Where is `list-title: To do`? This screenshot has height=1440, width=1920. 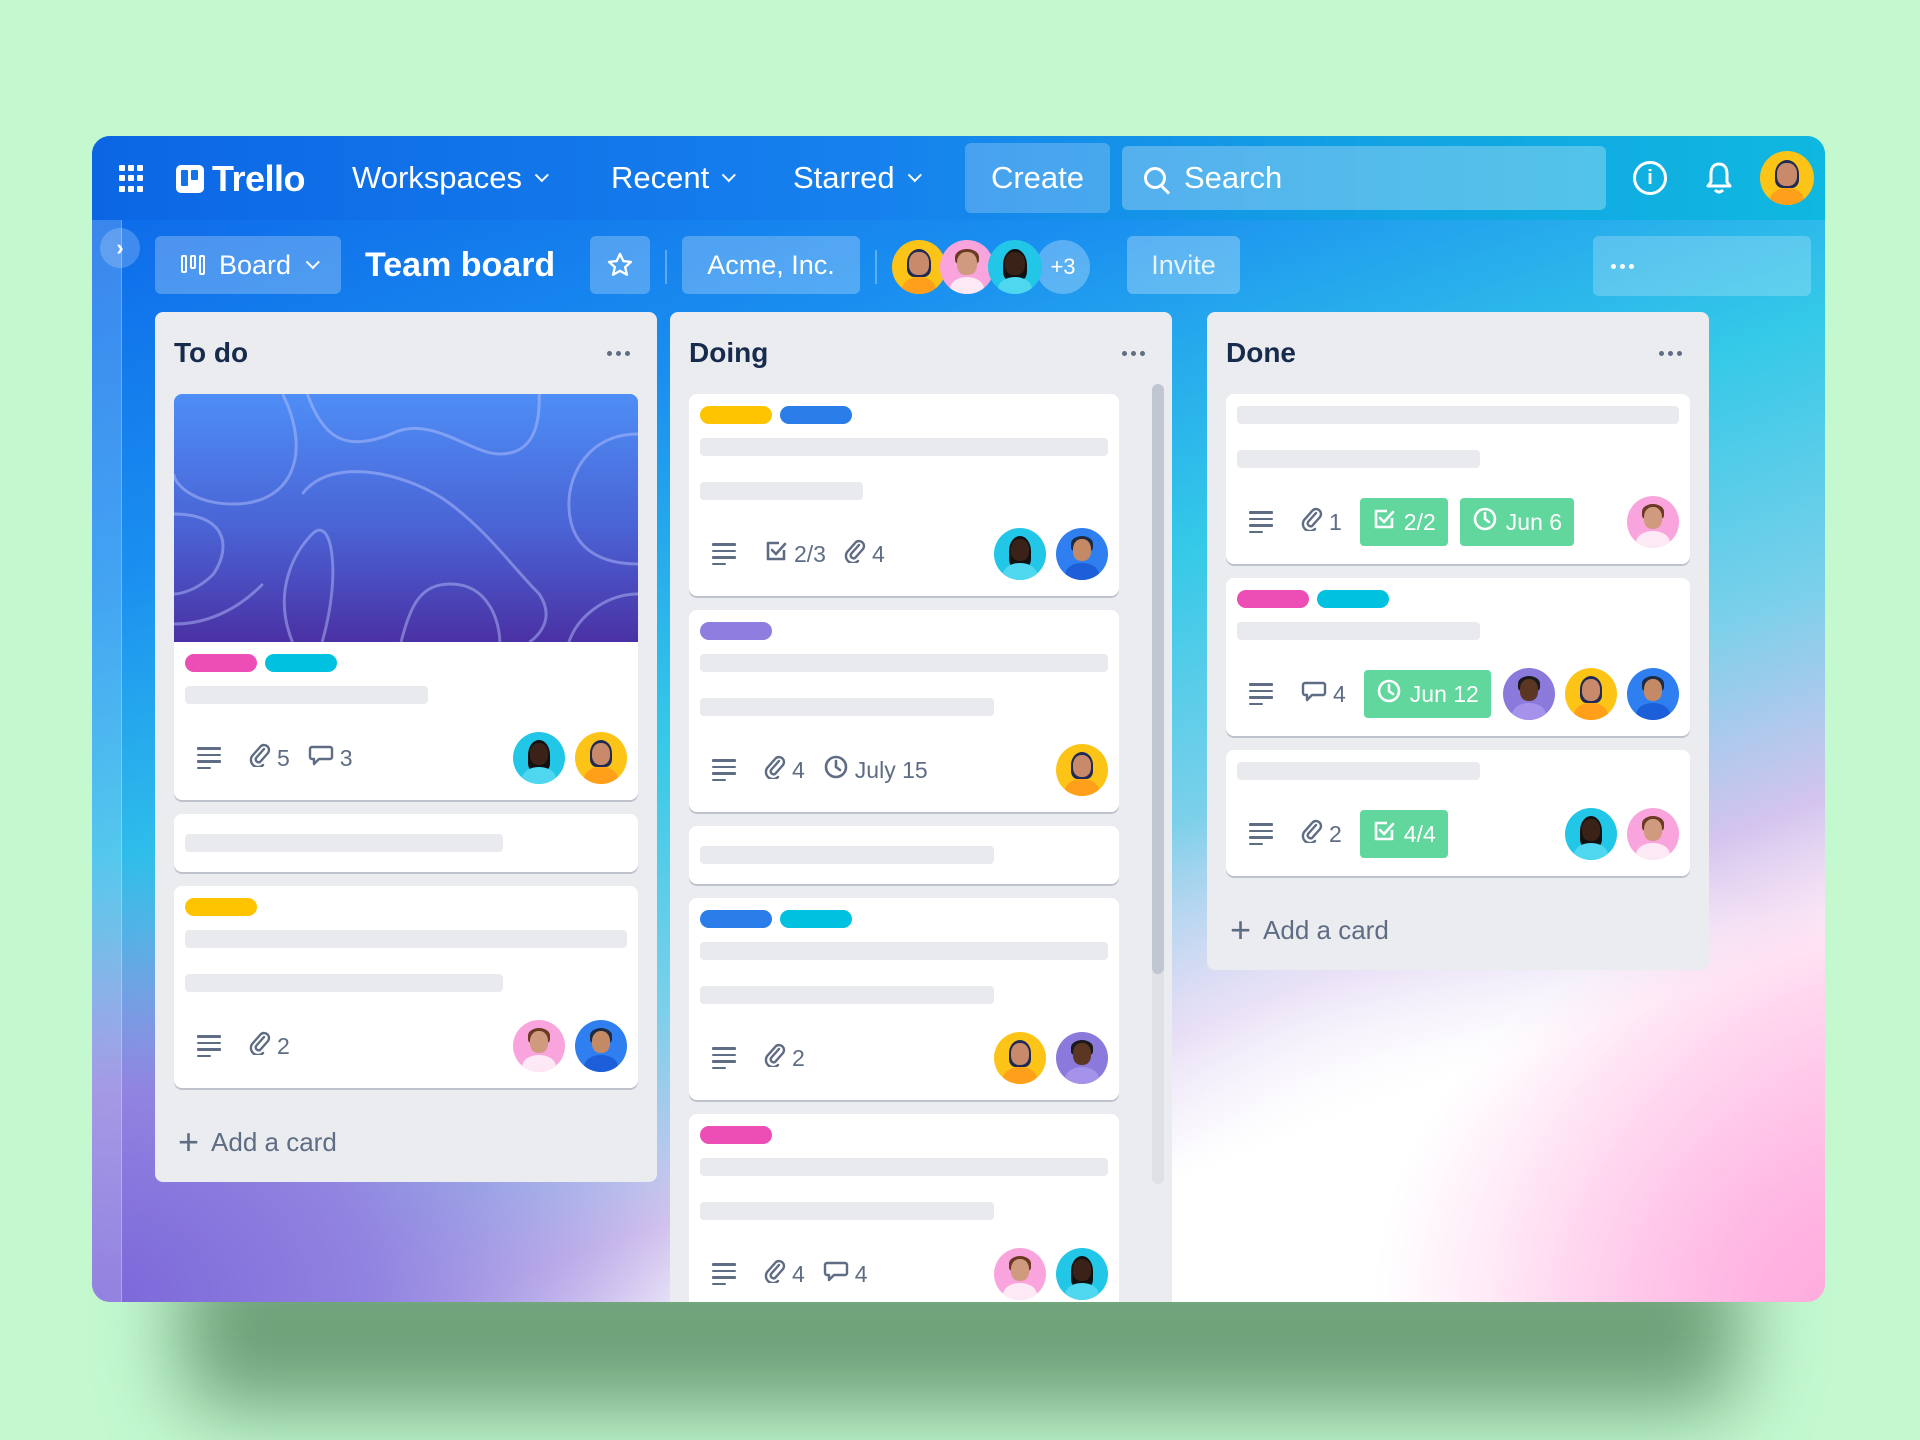
list-title: To do is located at coordinates (211, 353).